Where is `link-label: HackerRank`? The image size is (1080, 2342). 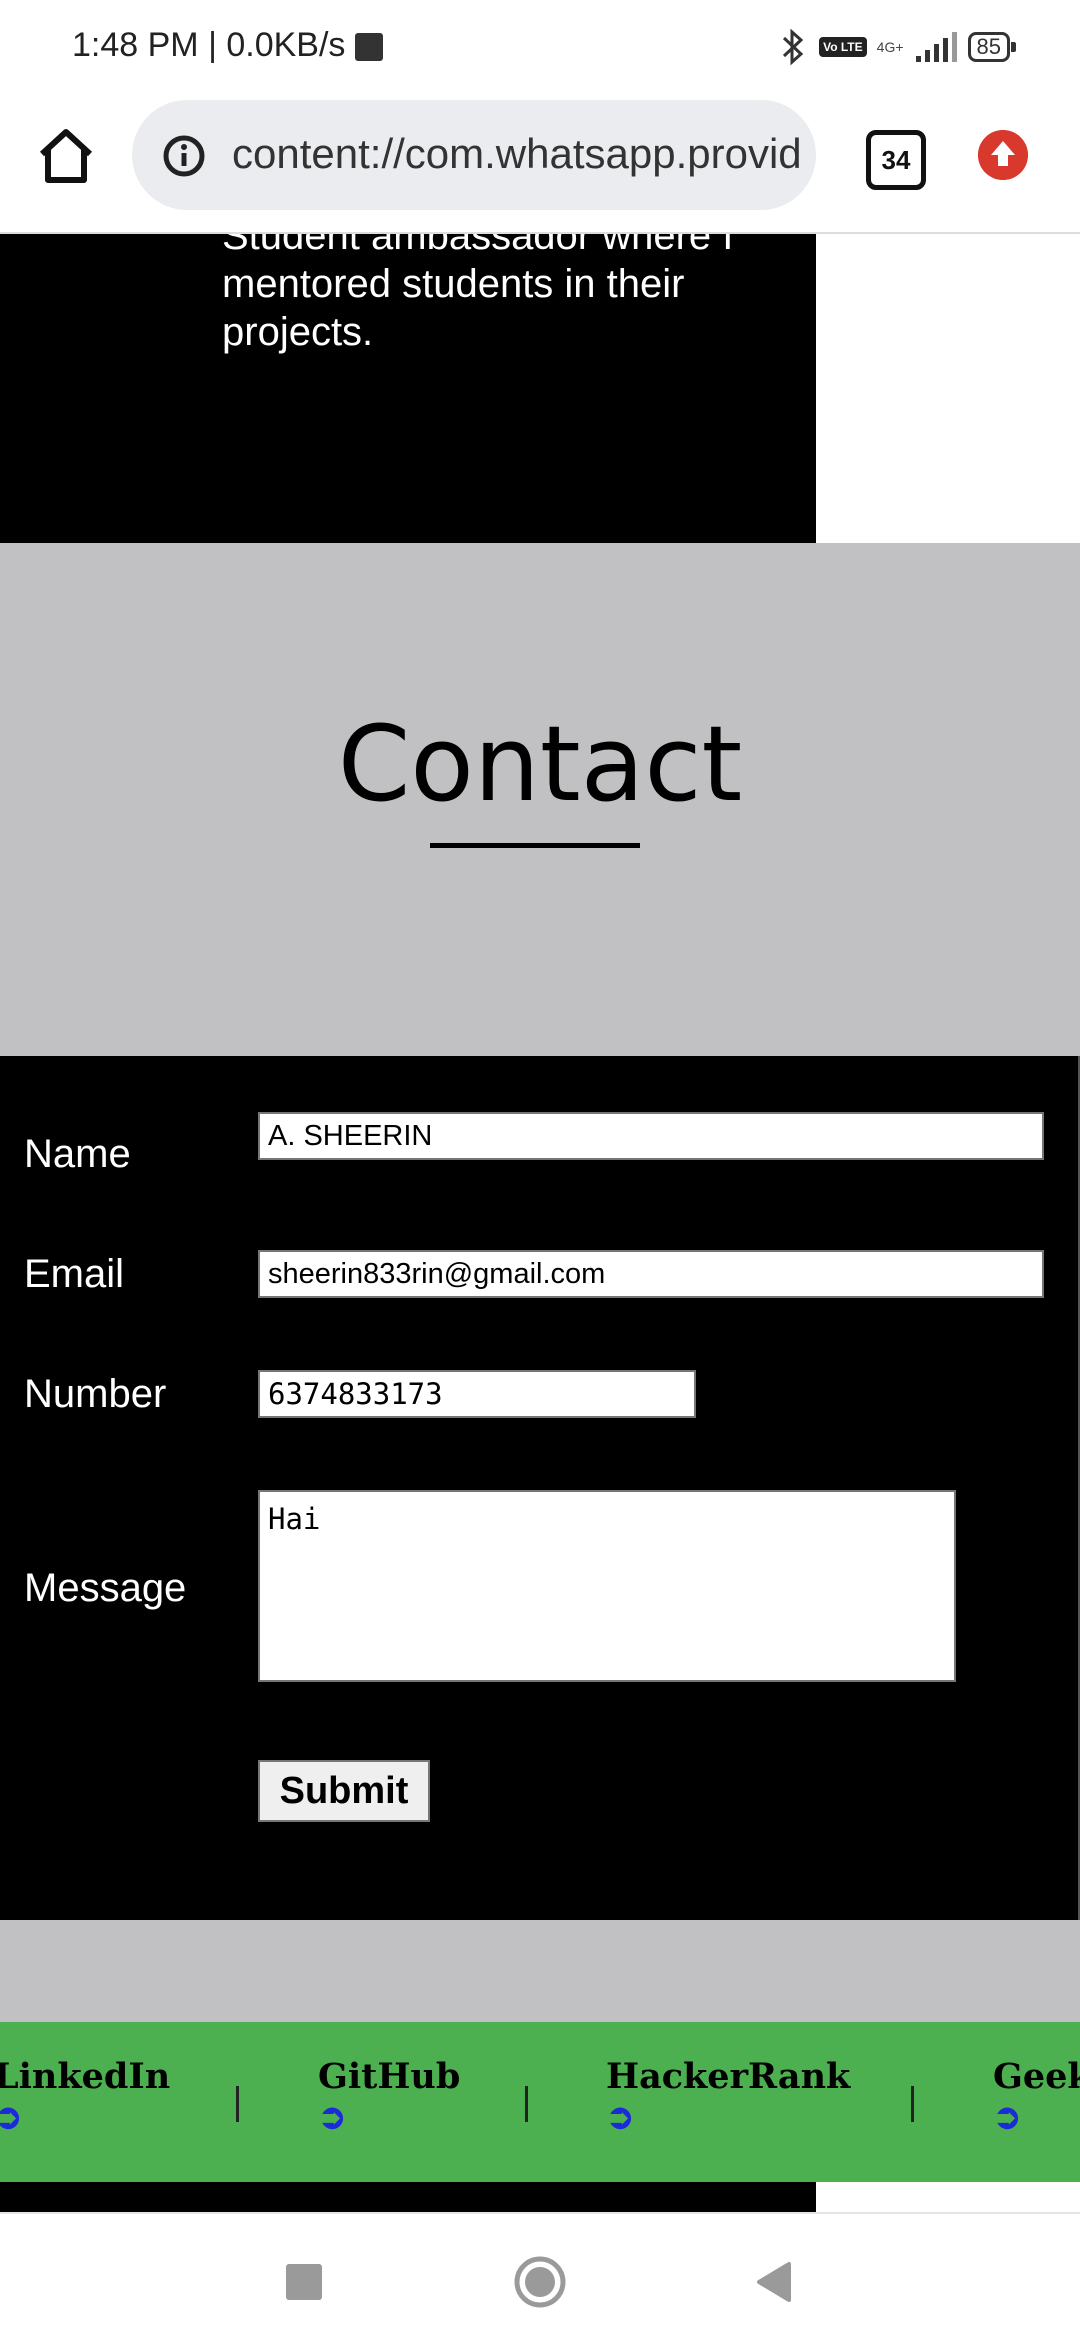 link-label: HackerRank is located at coordinates (728, 2076).